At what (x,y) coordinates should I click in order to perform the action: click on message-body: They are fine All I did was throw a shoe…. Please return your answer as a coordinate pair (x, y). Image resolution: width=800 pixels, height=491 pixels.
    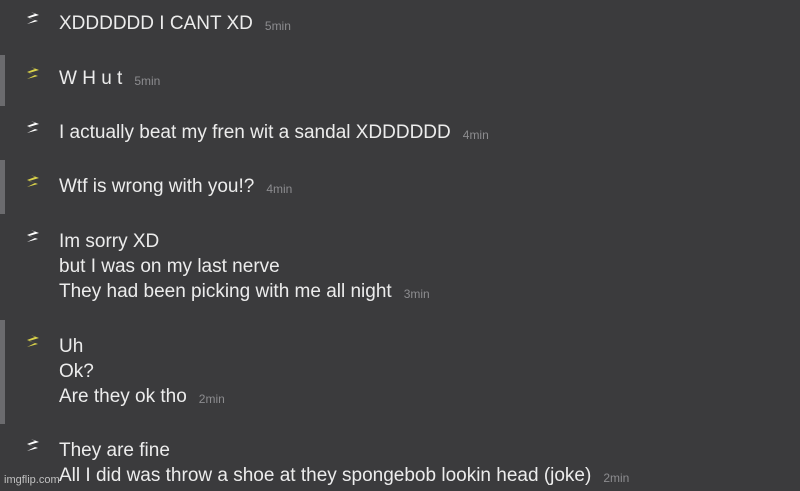
    Looking at the image, I should click on (344, 464).